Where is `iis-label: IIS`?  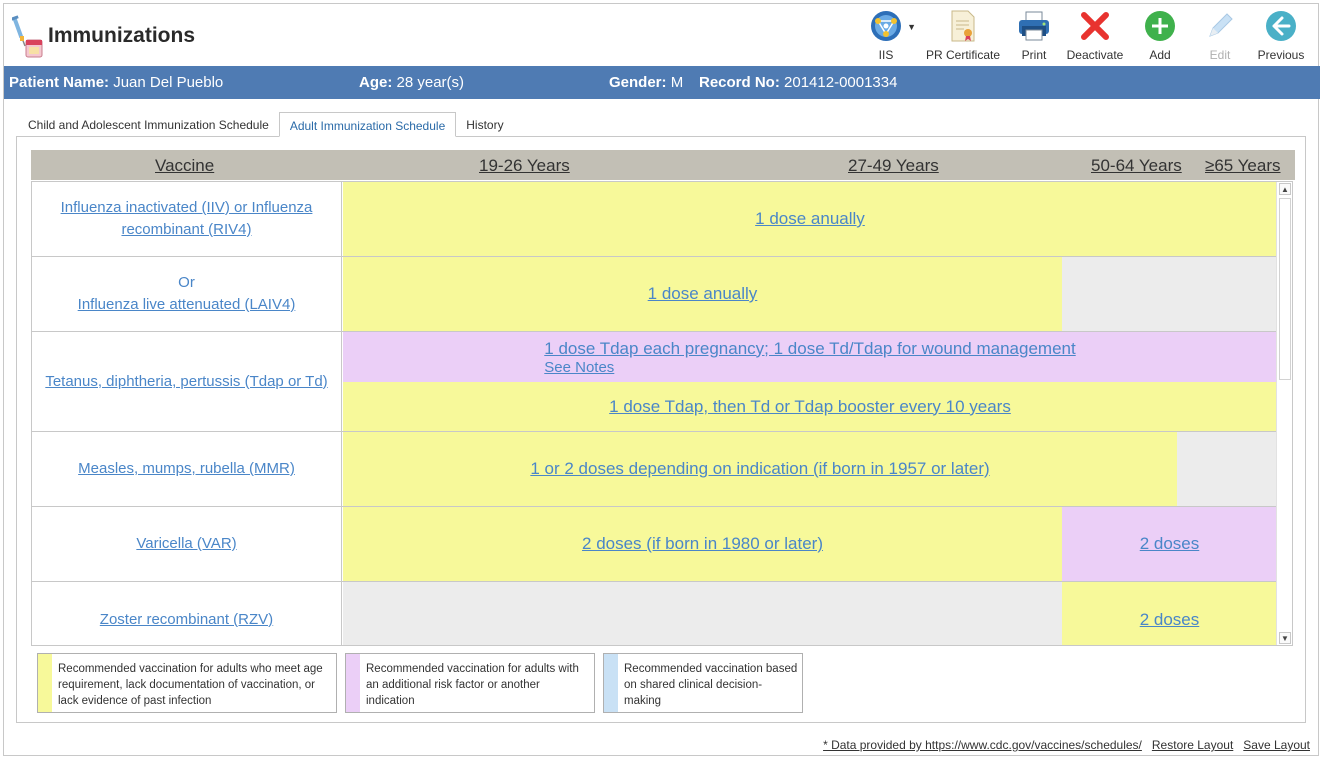 iis-label: IIS is located at coordinates (886, 55).